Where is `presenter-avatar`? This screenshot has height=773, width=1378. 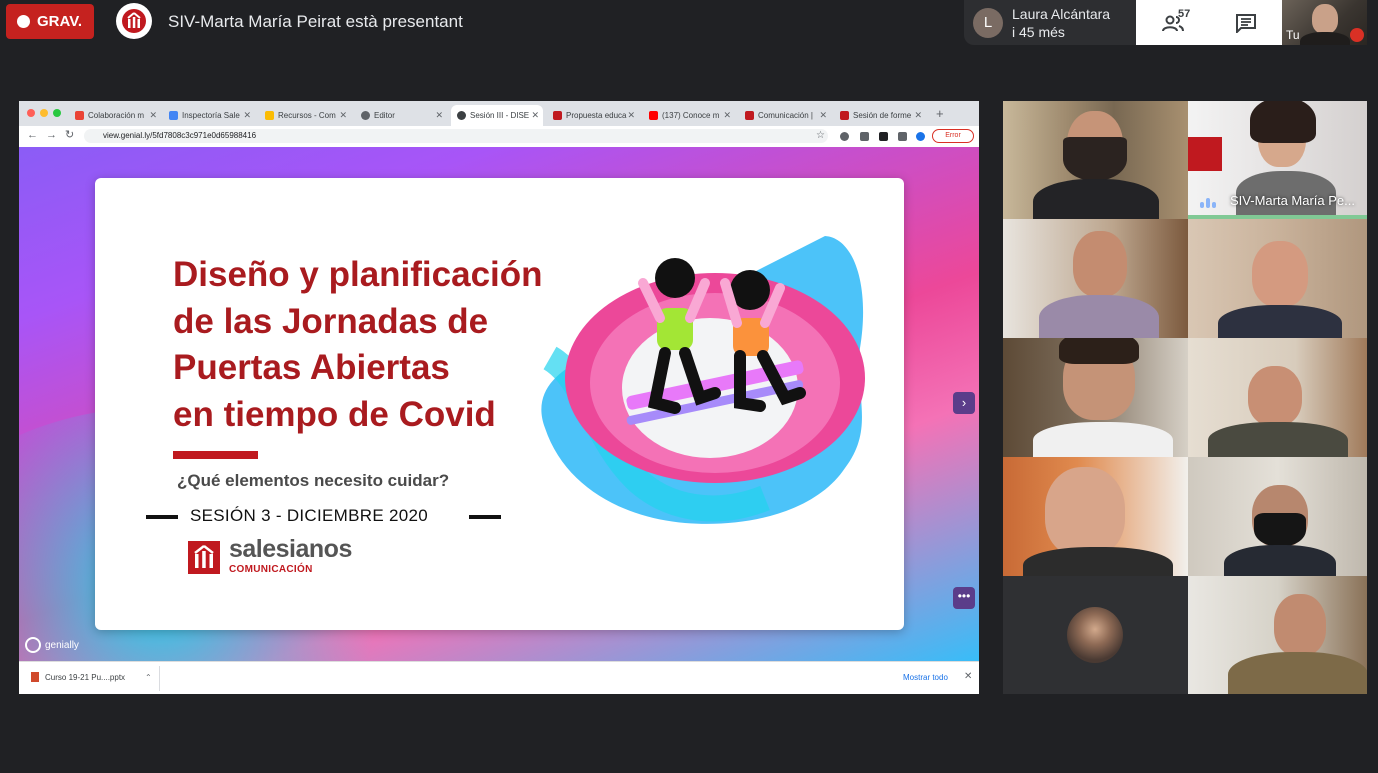 presenter-avatar is located at coordinates (134, 21).